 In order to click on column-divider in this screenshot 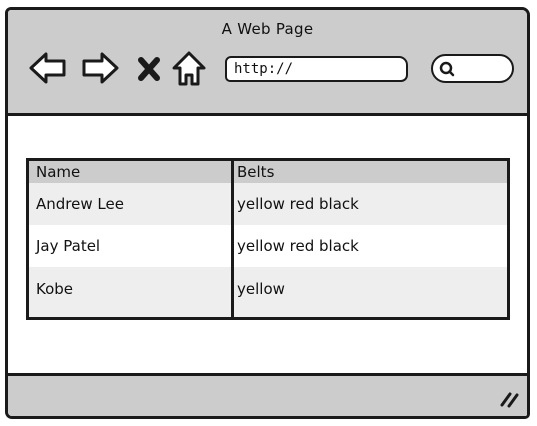, I will do `click(232, 239)`.